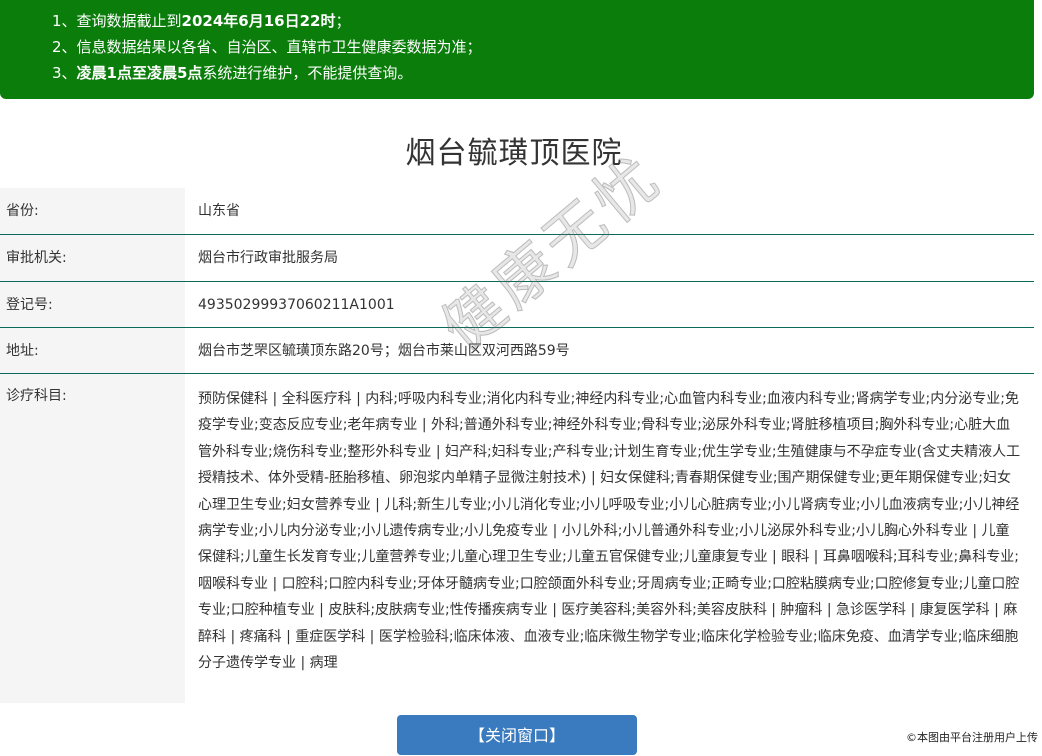 Image resolution: width=1042 pixels, height=756 pixels. I want to click on province-label: 省份:, so click(92, 211).